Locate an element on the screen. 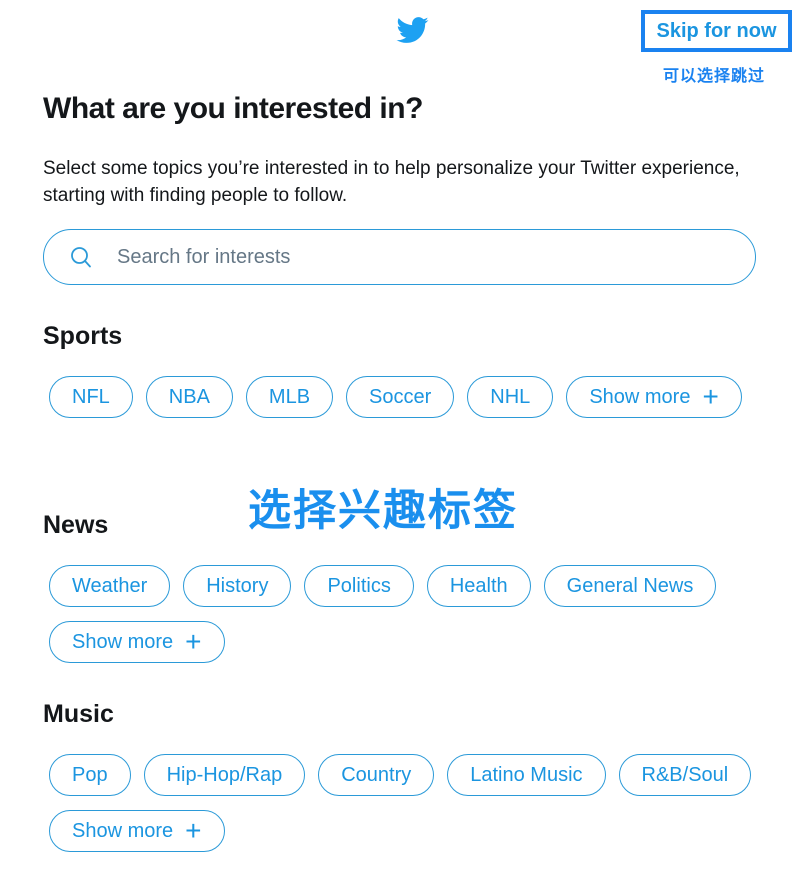 Image resolution: width=800 pixels, height=875 pixels. topic-chip: Pop is located at coordinates (90, 775).